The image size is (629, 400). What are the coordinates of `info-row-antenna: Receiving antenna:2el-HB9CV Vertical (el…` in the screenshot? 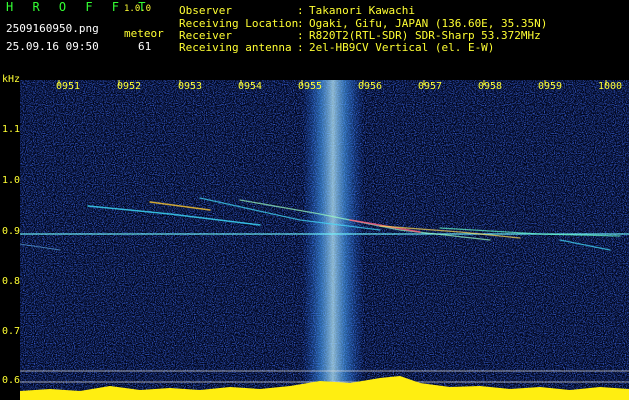 It's located at (336, 47).